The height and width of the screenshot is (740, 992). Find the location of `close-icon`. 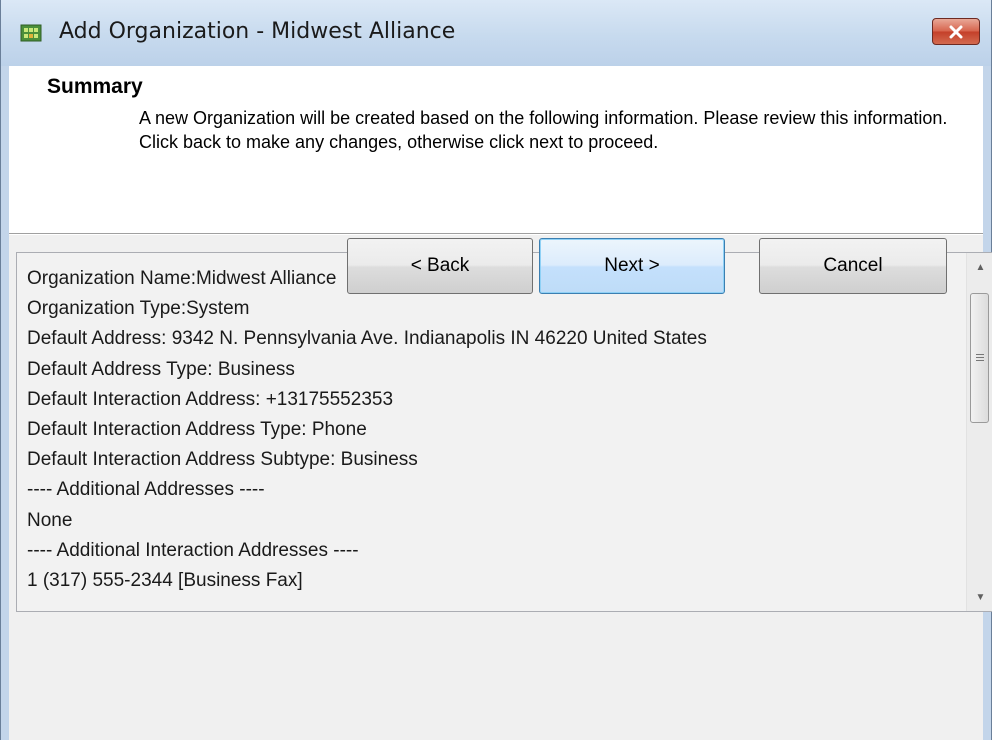

close-icon is located at coordinates (956, 31).